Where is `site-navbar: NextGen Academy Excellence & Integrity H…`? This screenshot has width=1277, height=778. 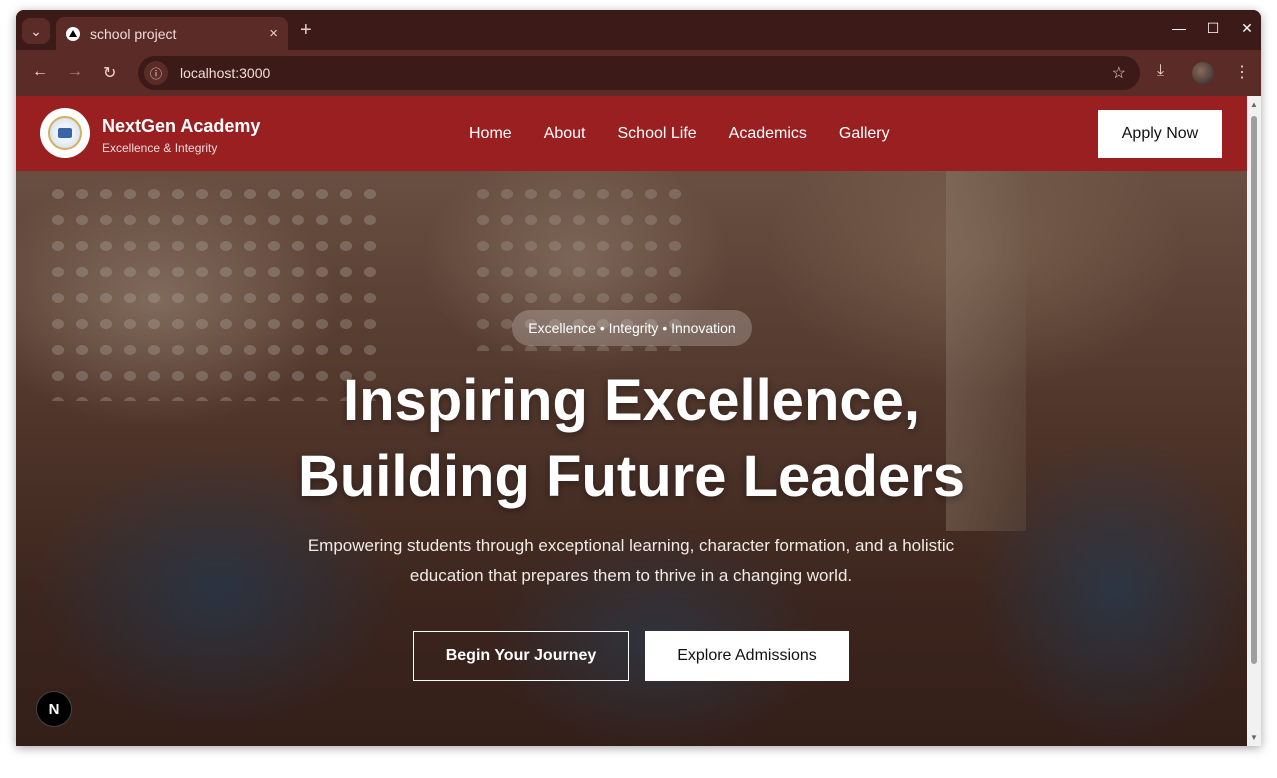 site-navbar: NextGen Academy Excellence & Integrity H… is located at coordinates (631, 133).